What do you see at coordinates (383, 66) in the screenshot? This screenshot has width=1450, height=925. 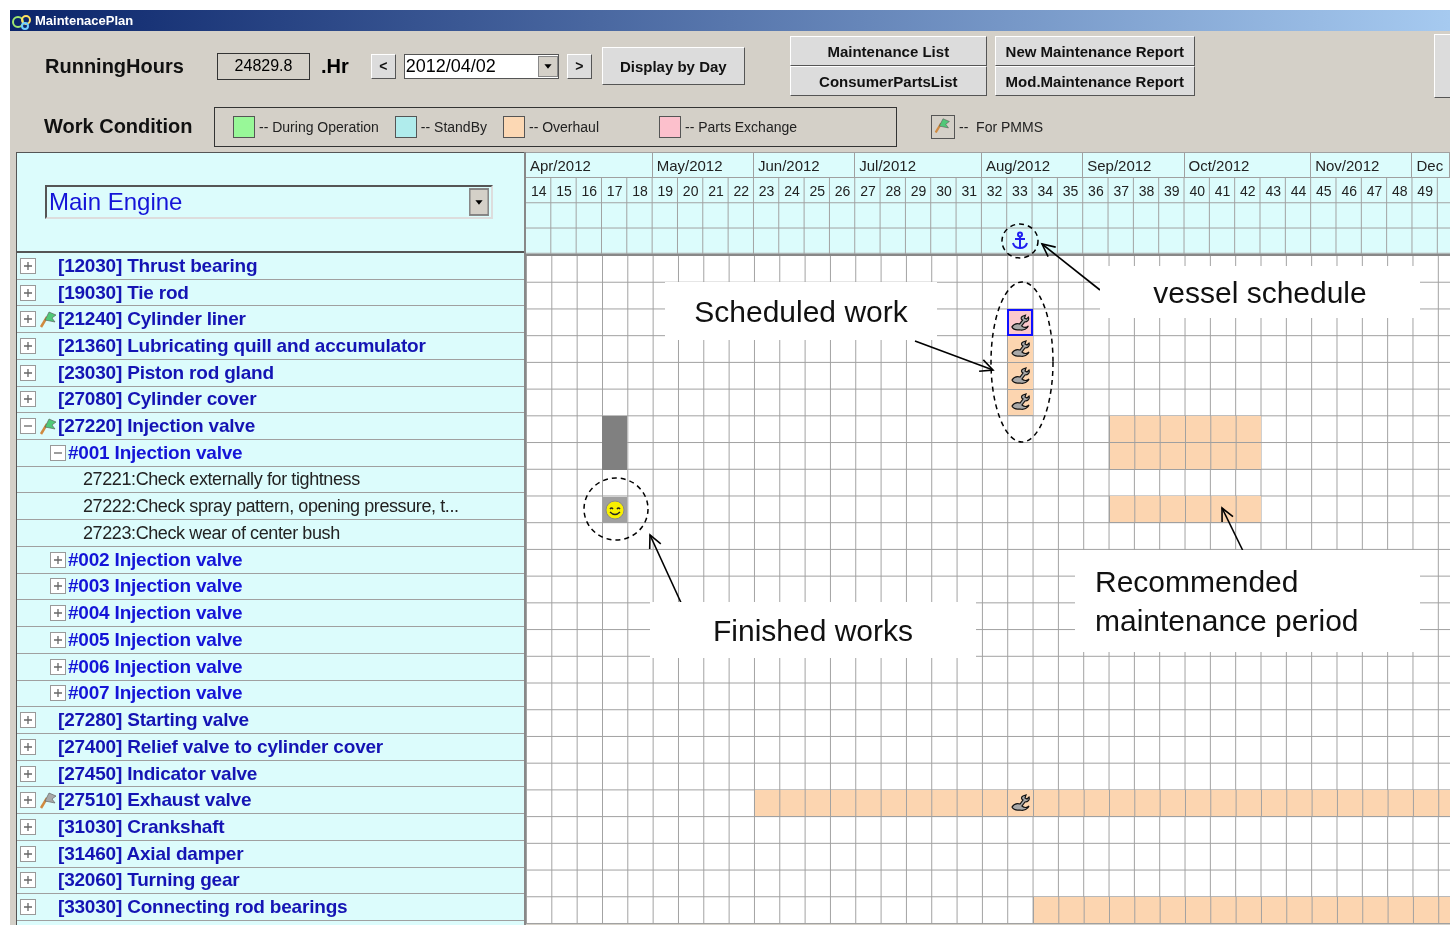 I see `previous-button: <` at bounding box center [383, 66].